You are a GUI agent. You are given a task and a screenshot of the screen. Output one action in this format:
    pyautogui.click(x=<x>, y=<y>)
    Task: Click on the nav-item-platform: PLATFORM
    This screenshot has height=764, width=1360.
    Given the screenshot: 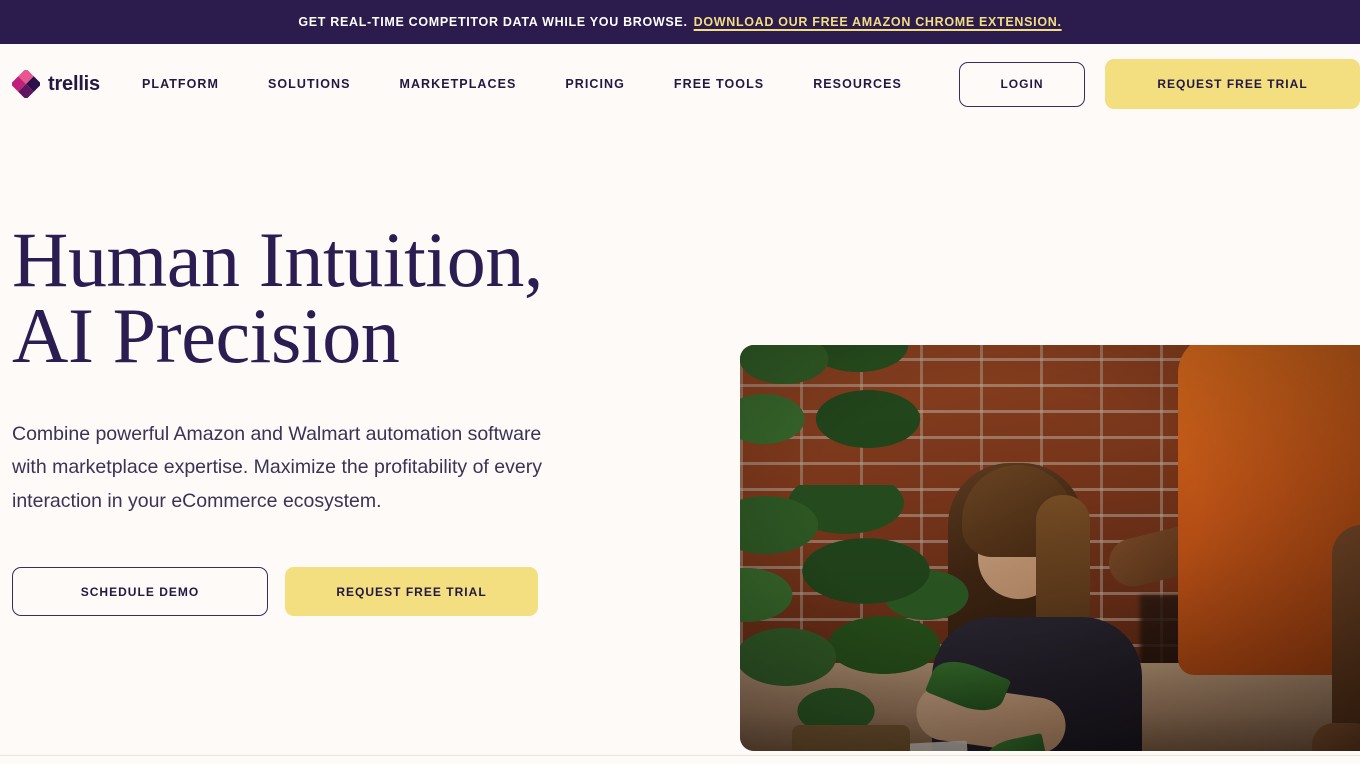 What is the action you would take?
    pyautogui.click(x=180, y=84)
    